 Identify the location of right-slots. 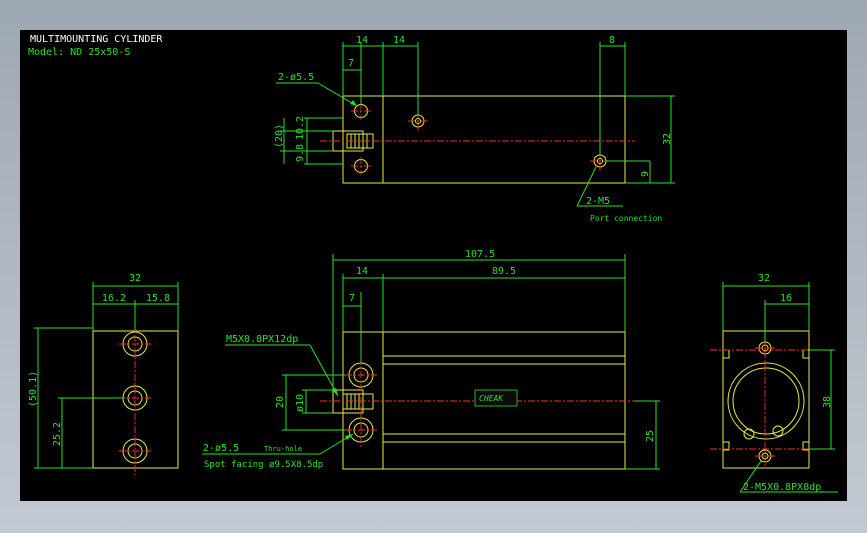
(766, 400).